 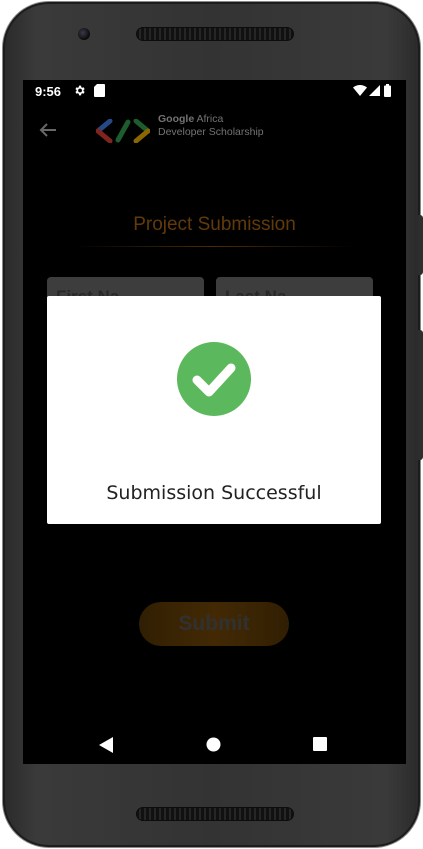 I want to click on dialog-message: Submission Successful, so click(x=214, y=493).